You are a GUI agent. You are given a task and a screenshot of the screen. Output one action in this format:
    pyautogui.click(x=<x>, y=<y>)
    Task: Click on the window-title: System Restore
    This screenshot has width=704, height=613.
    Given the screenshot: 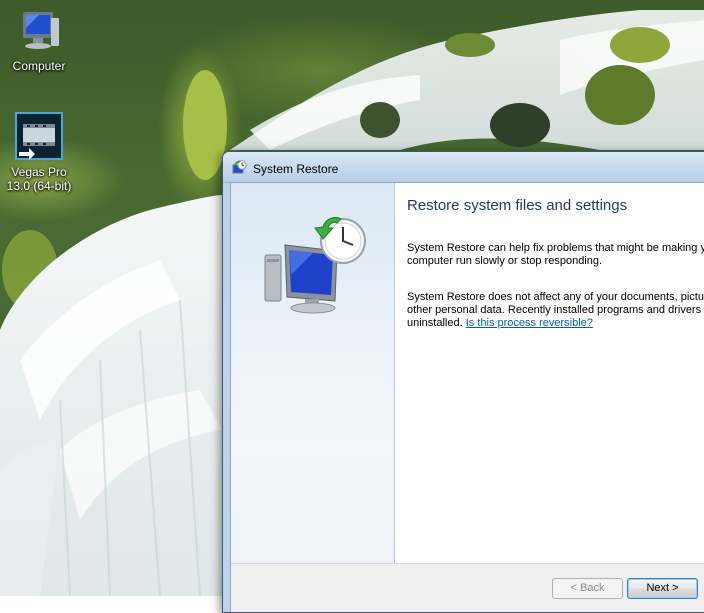 What is the action you would take?
    pyautogui.click(x=296, y=169)
    